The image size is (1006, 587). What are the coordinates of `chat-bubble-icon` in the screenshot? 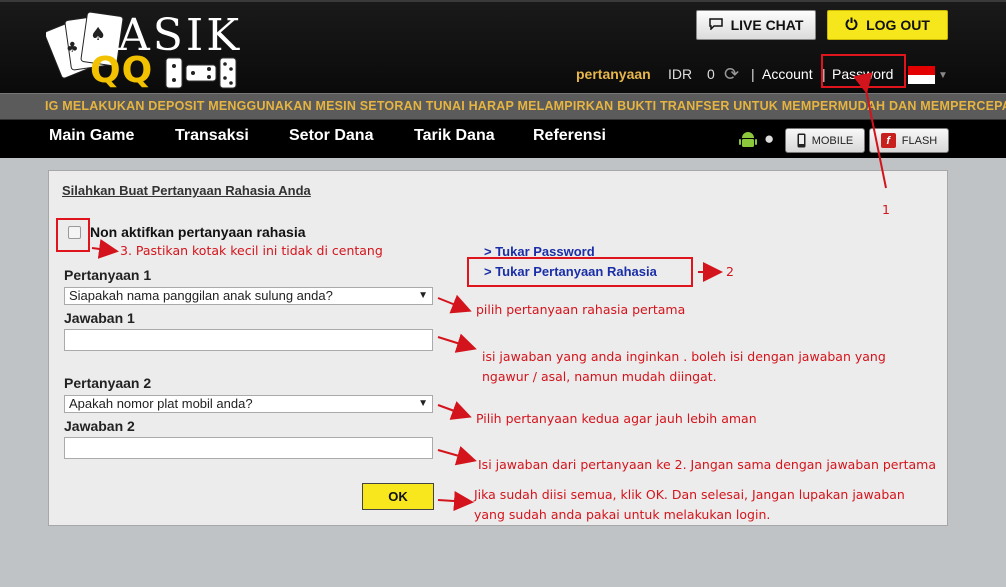 It's located at (715, 25).